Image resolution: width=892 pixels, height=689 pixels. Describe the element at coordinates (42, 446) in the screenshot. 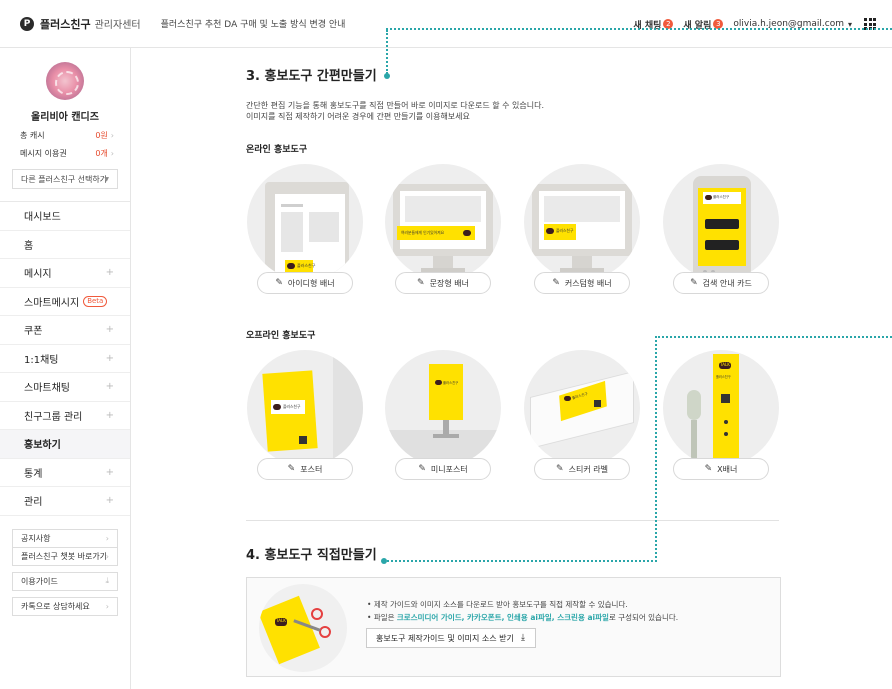

I see `sidebar-item-label: 홍보하기` at that location.